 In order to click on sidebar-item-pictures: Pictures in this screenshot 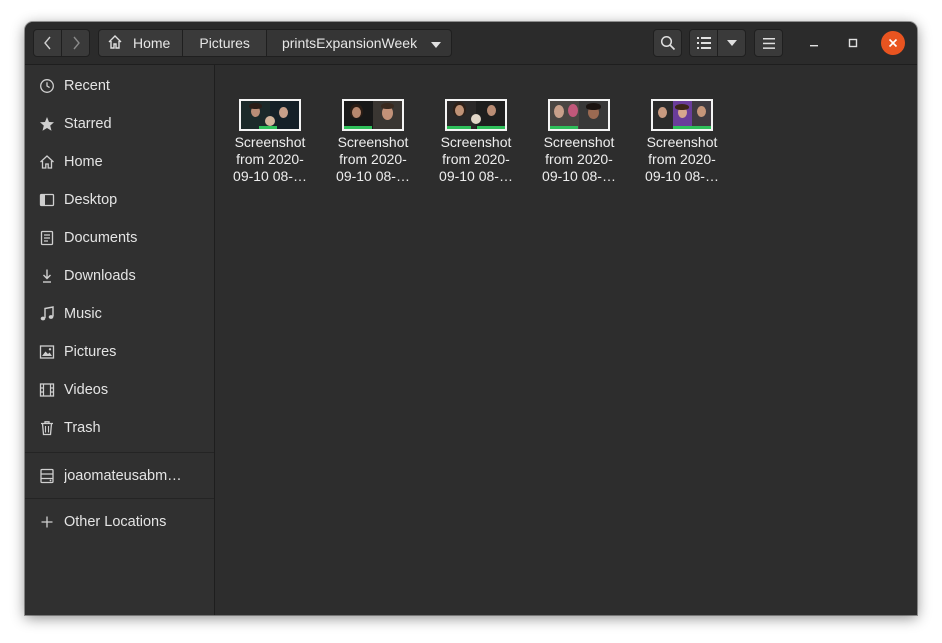, I will do `click(119, 352)`.